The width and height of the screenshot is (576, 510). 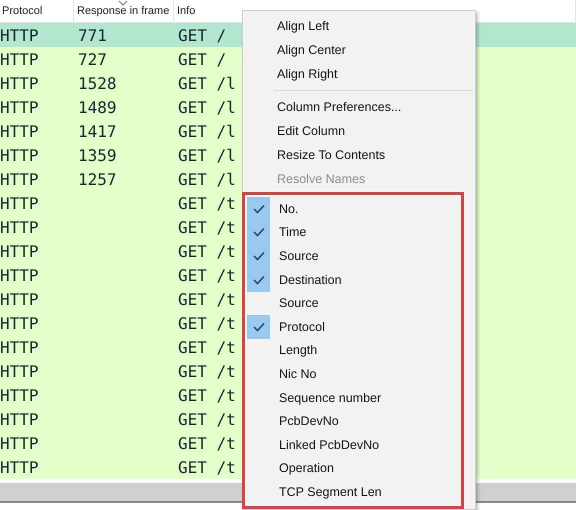 I want to click on table-cell: 1257, so click(x=97, y=179).